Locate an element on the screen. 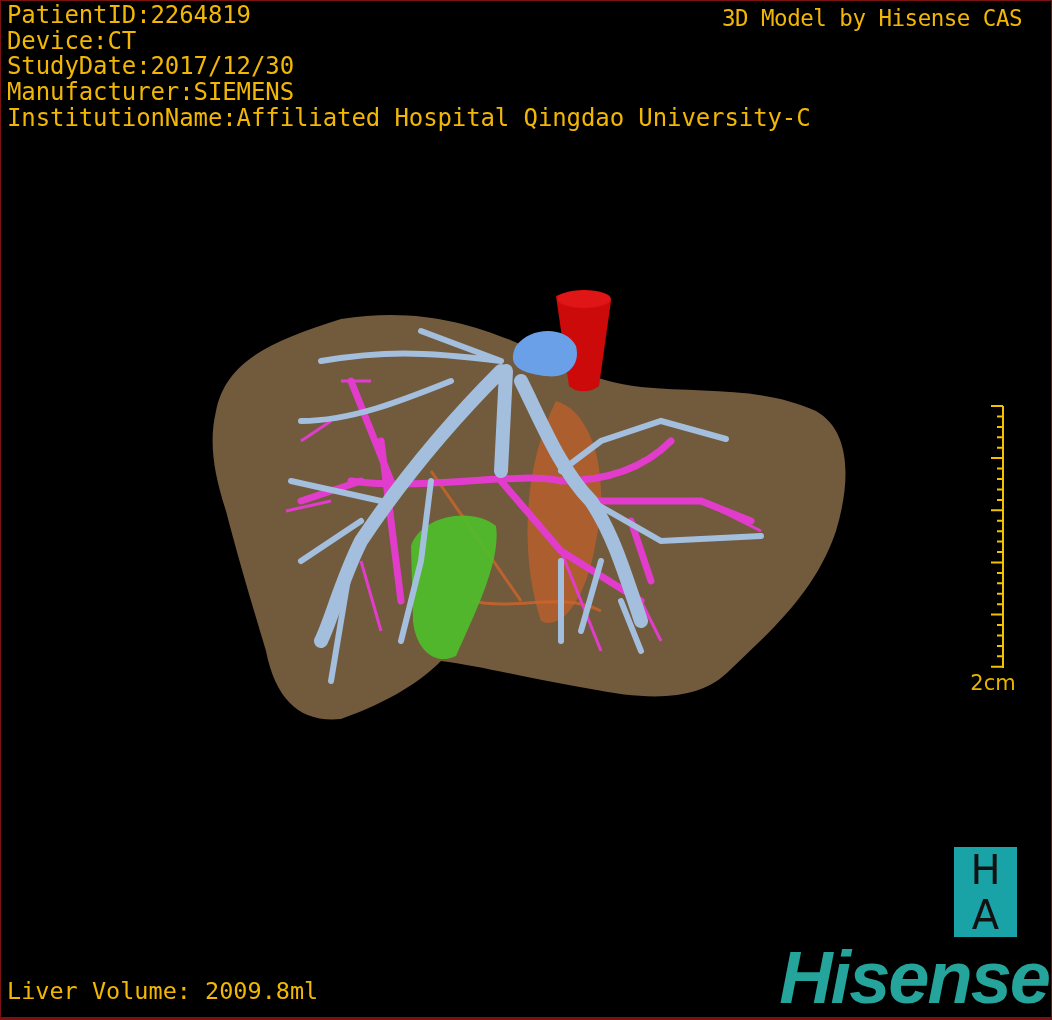 This screenshot has width=1052, height=1020. scale-label: 2cm is located at coordinates (993, 683).